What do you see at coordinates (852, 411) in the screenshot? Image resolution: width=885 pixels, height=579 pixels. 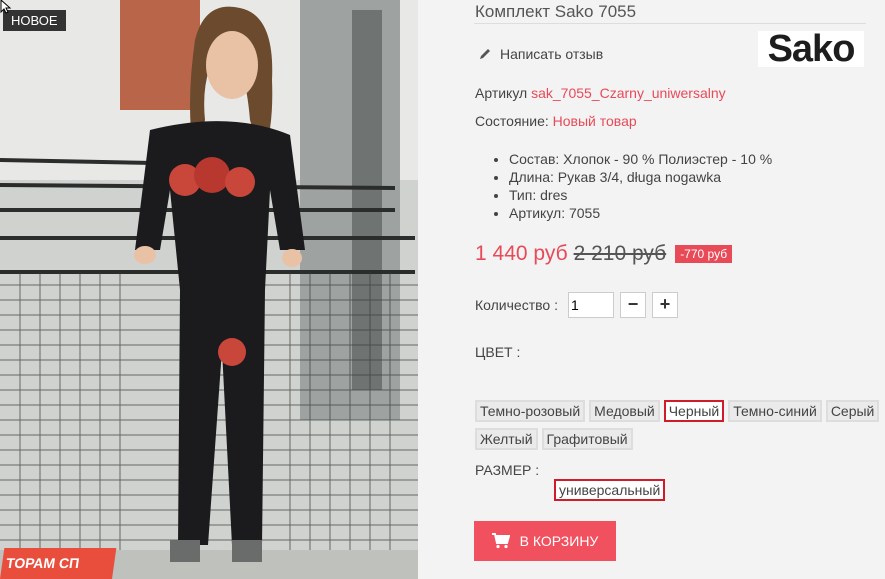 I see `color-option-gray: Серый` at bounding box center [852, 411].